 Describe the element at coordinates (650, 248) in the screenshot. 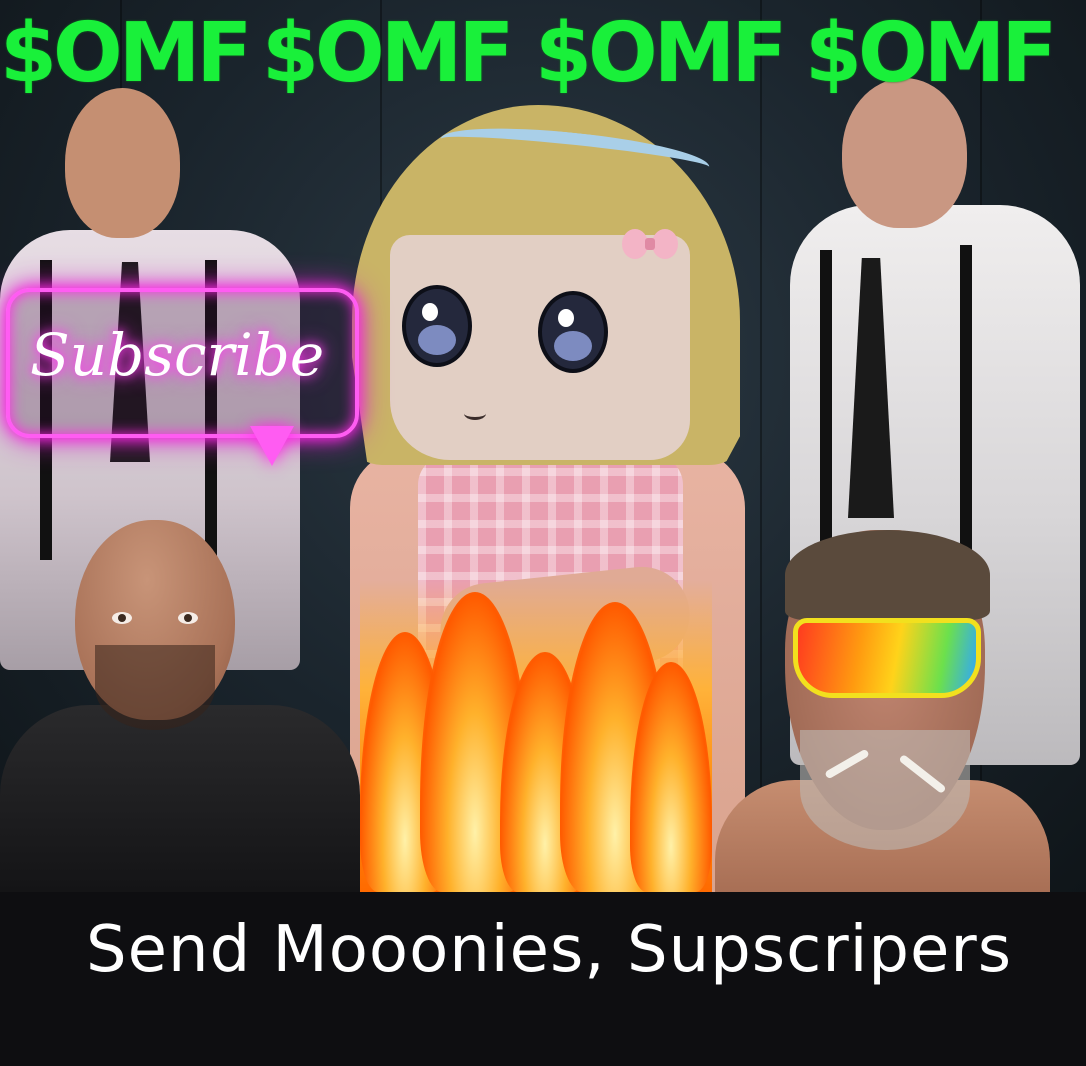

I see `pink-bow-icon` at that location.